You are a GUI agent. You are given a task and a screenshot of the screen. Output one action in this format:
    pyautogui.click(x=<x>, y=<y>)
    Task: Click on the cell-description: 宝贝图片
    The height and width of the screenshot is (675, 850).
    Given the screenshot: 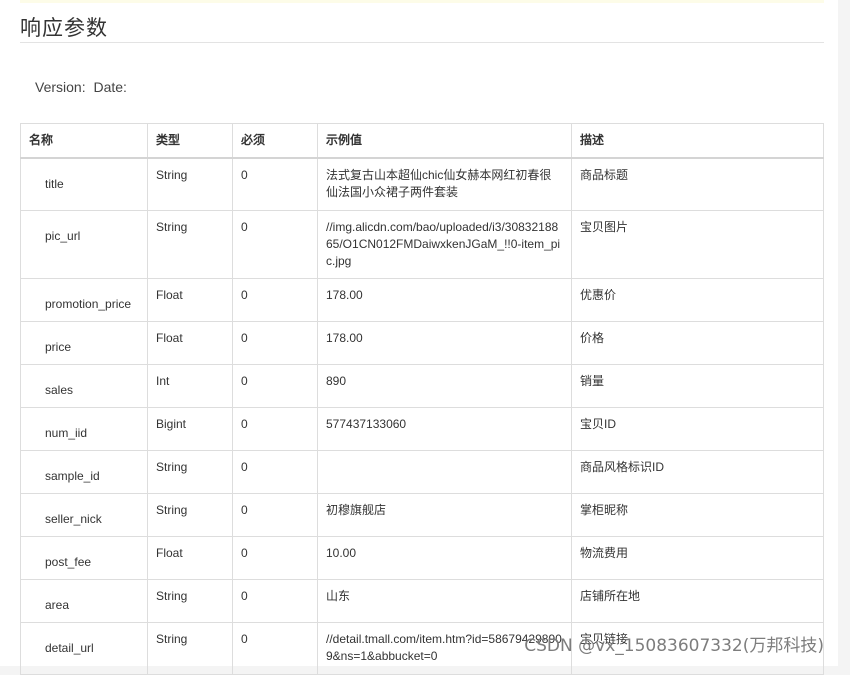 What is the action you would take?
    pyautogui.click(x=697, y=244)
    